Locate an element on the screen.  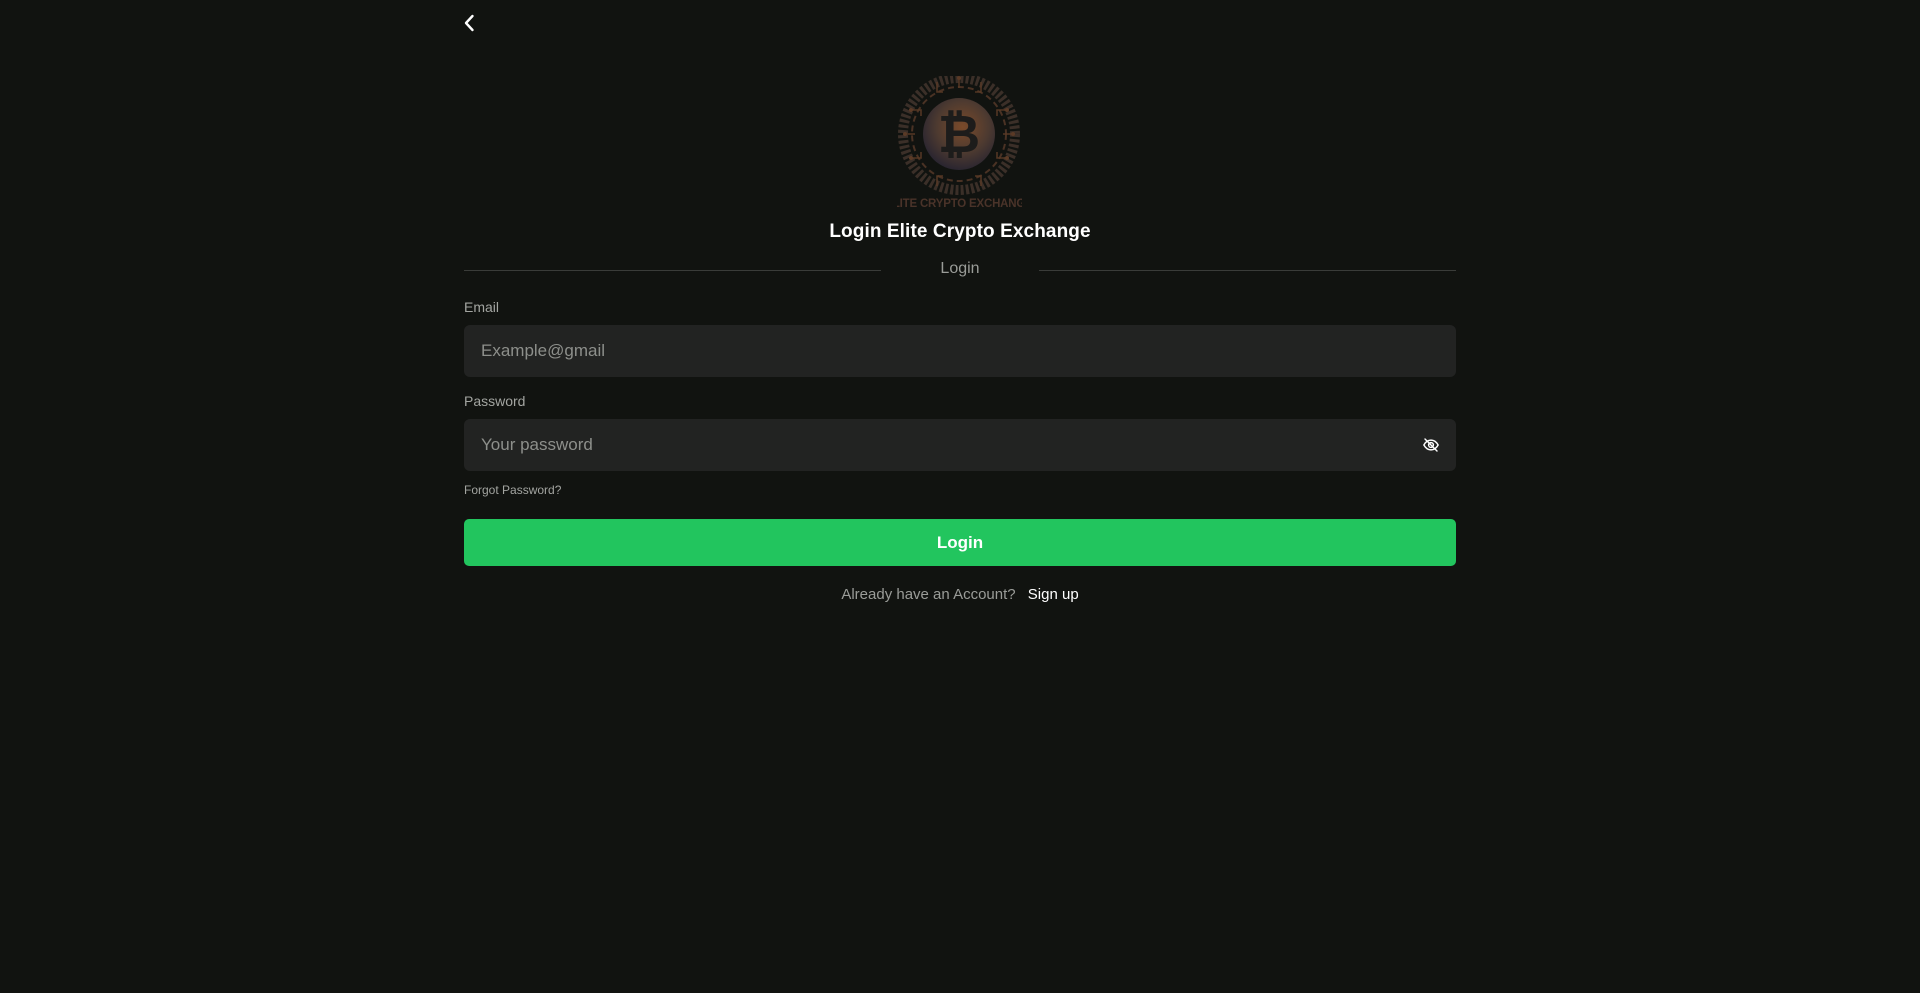
page-title: Login Elite Crypto Exchange is located at coordinates (960, 231).